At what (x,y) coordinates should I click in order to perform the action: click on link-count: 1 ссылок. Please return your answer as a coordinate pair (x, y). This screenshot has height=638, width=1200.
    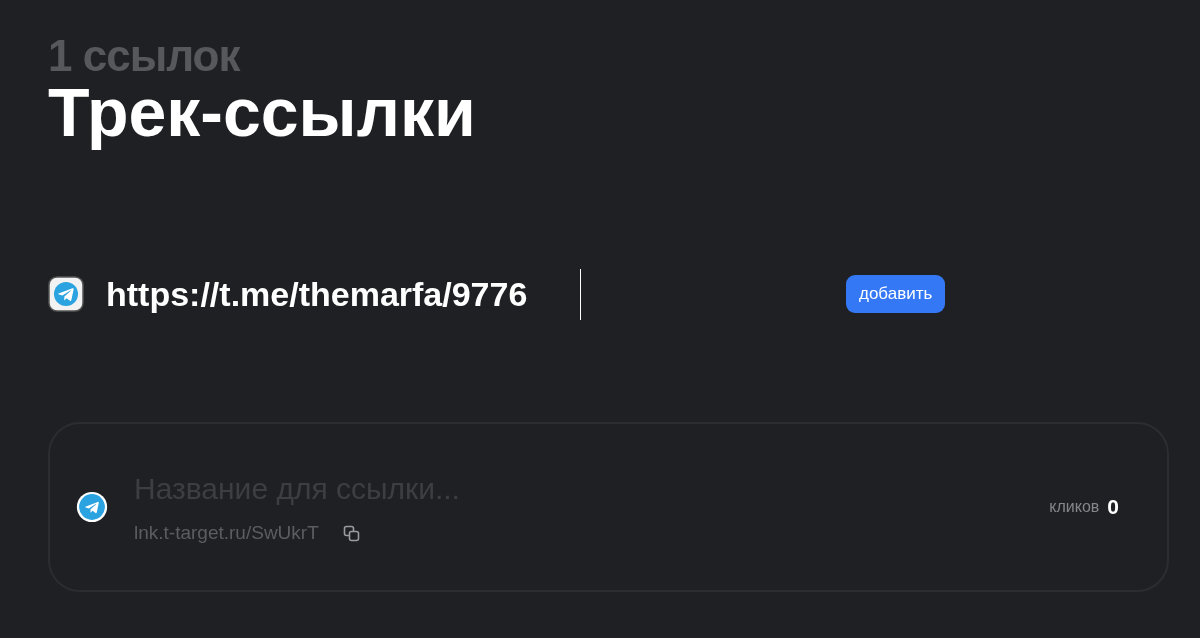
    Looking at the image, I should click on (145, 56).